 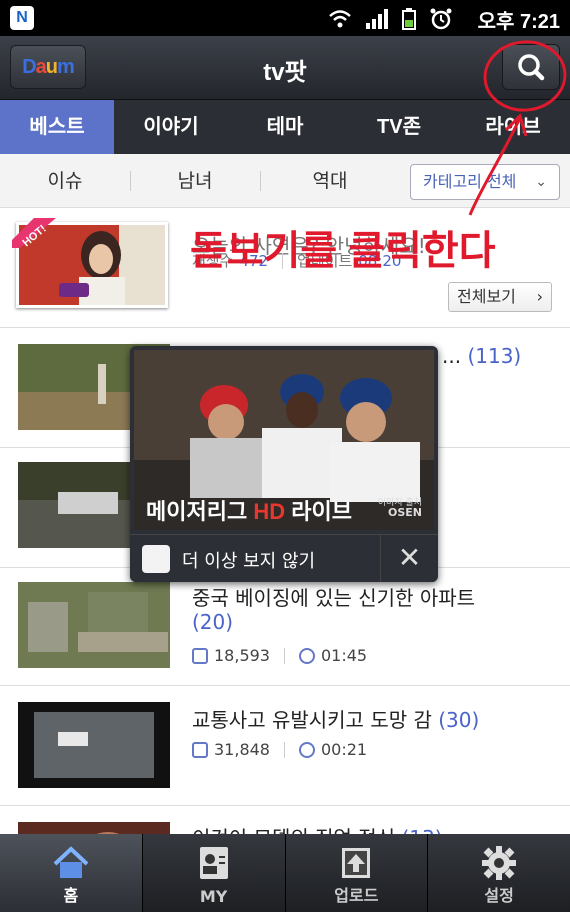 I want to click on bottom-nav: 홈 MY 업로드 설정, so click(x=285, y=873).